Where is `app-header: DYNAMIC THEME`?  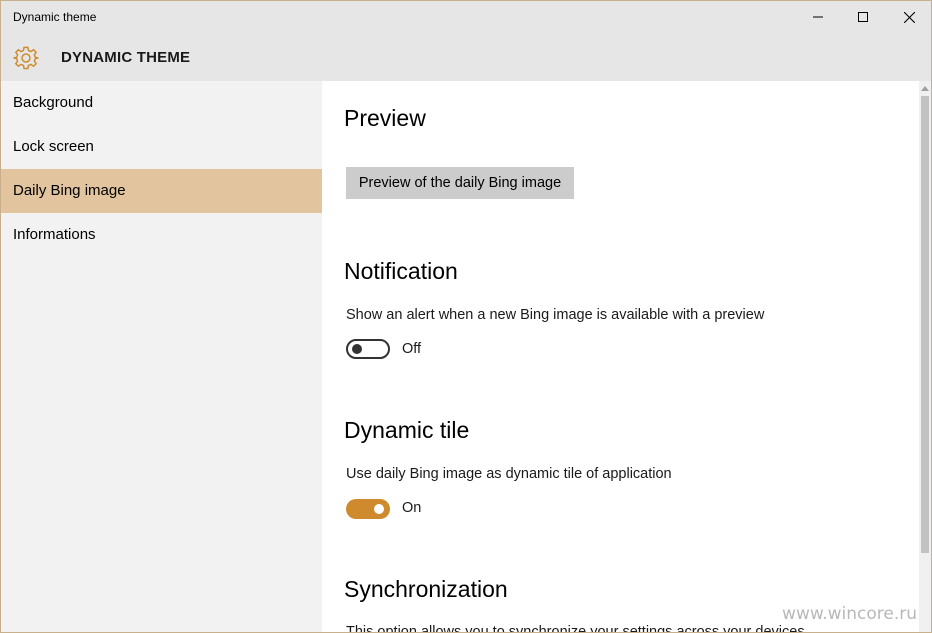 app-header: DYNAMIC THEME is located at coordinates (466, 57).